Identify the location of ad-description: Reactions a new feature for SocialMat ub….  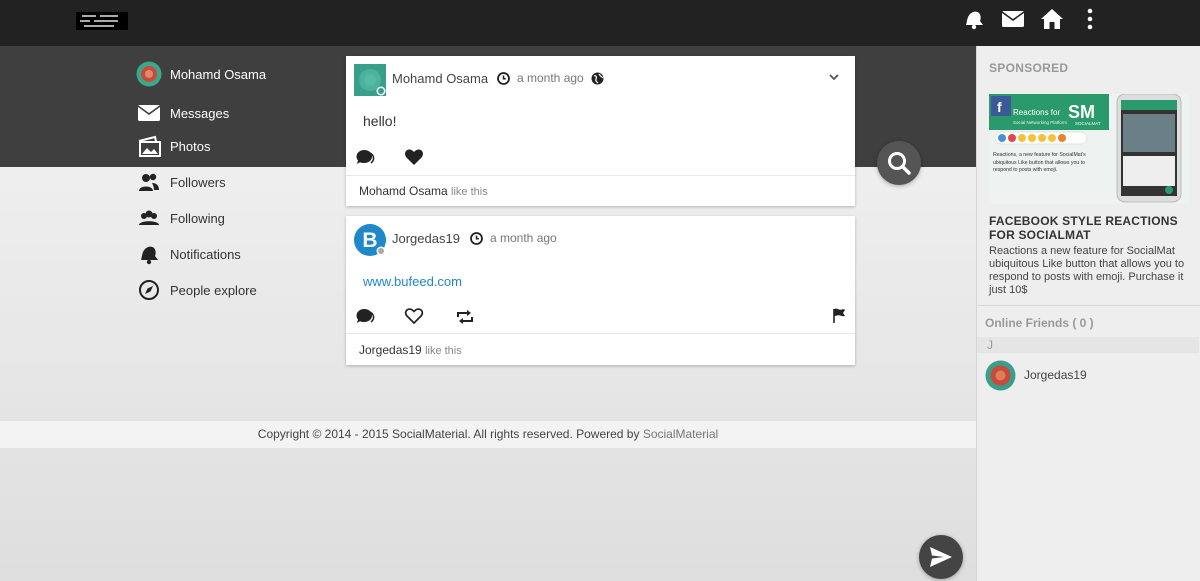
(1087, 270).